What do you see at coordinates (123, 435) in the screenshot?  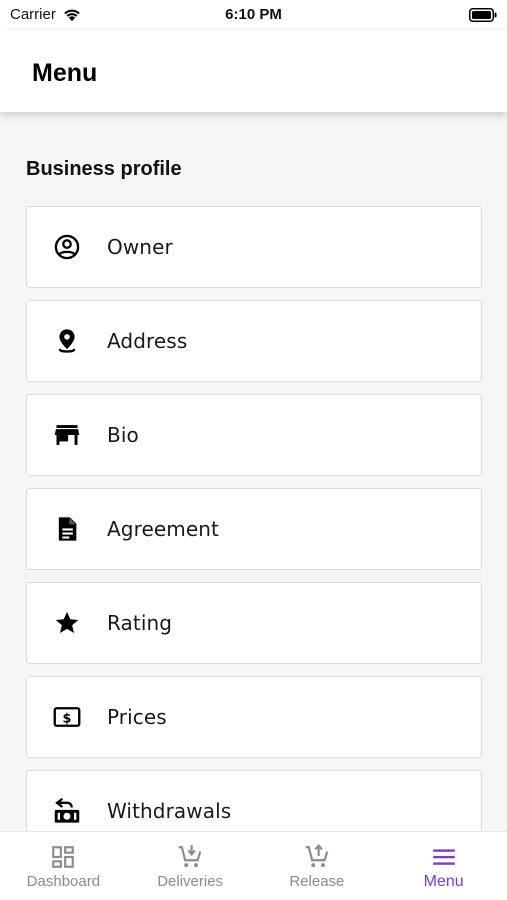 I see `menu-item-label: Bio` at bounding box center [123, 435].